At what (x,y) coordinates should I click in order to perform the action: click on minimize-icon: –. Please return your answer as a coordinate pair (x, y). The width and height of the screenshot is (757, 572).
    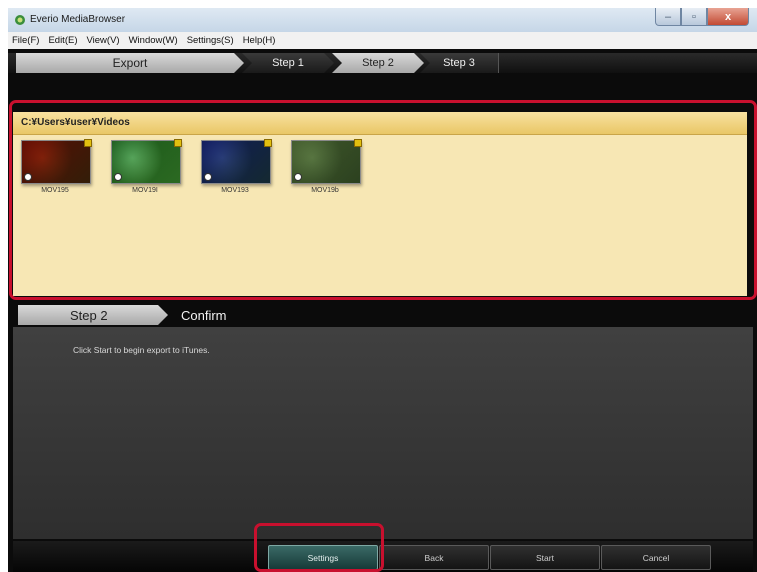
    Looking at the image, I should click on (668, 16).